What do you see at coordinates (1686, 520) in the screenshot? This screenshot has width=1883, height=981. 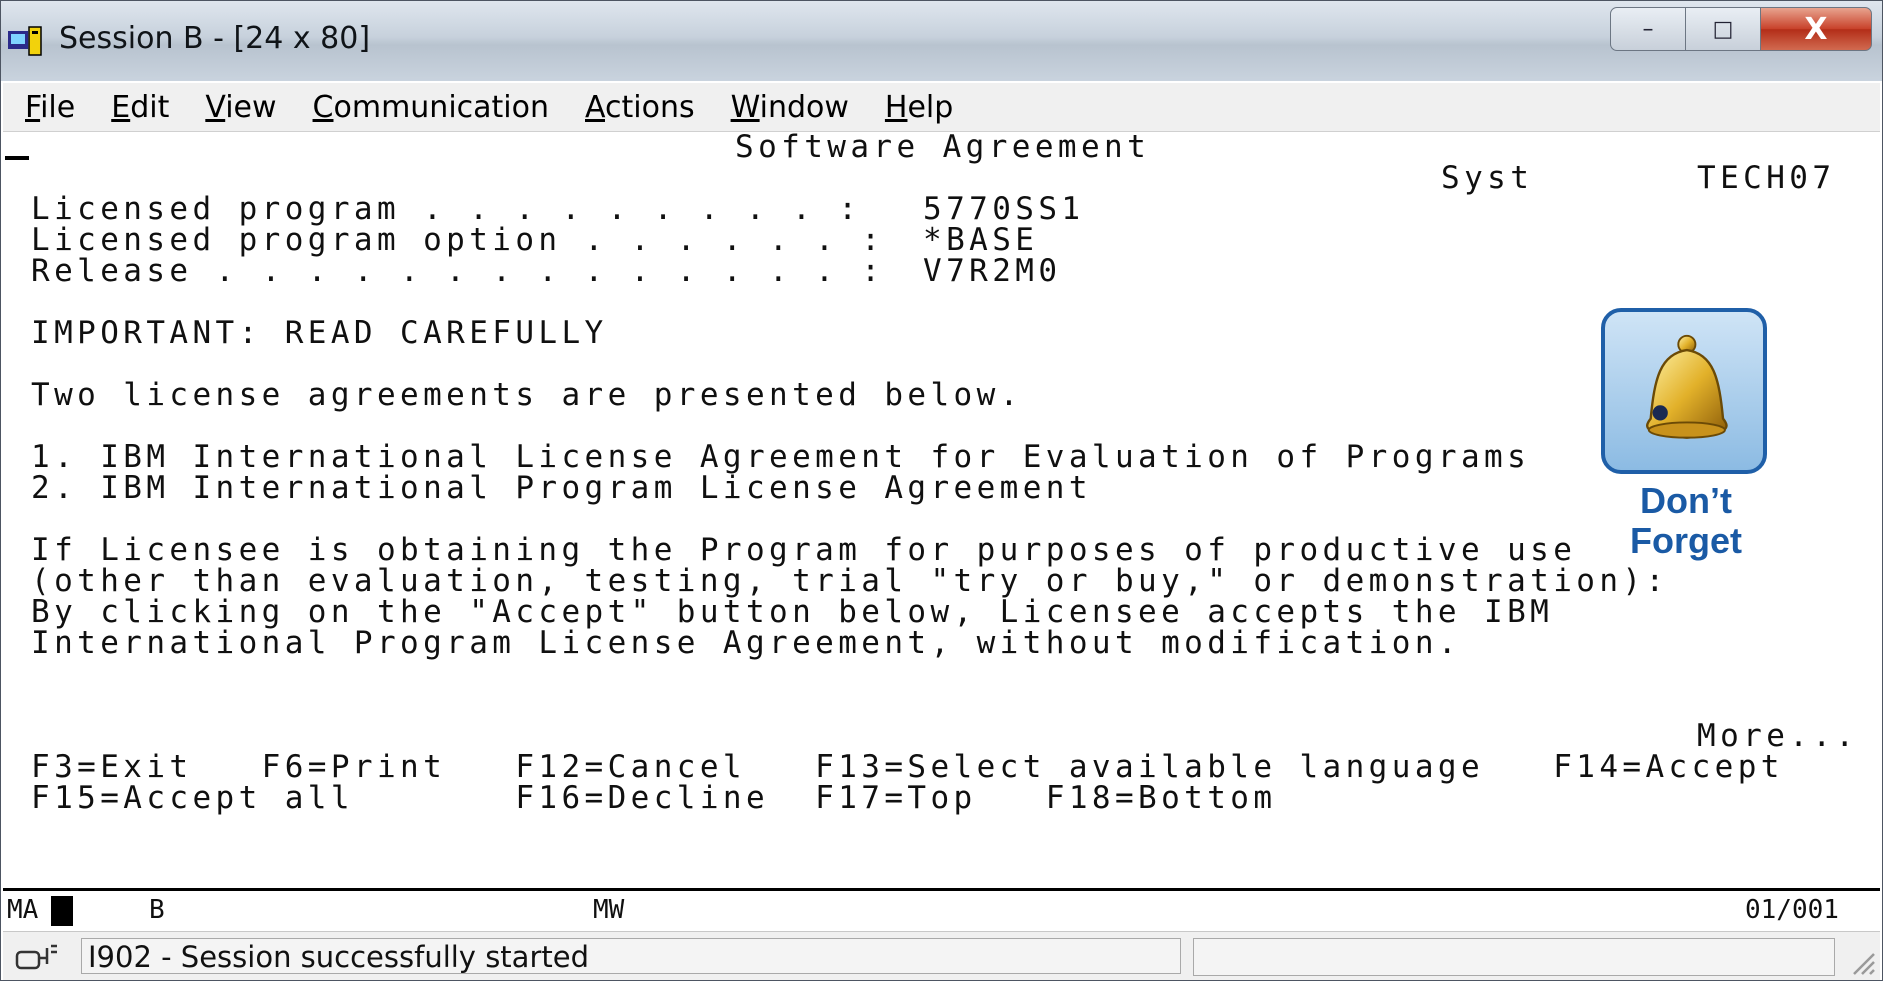 I see `dont-forget-label: Don’t Forget` at bounding box center [1686, 520].